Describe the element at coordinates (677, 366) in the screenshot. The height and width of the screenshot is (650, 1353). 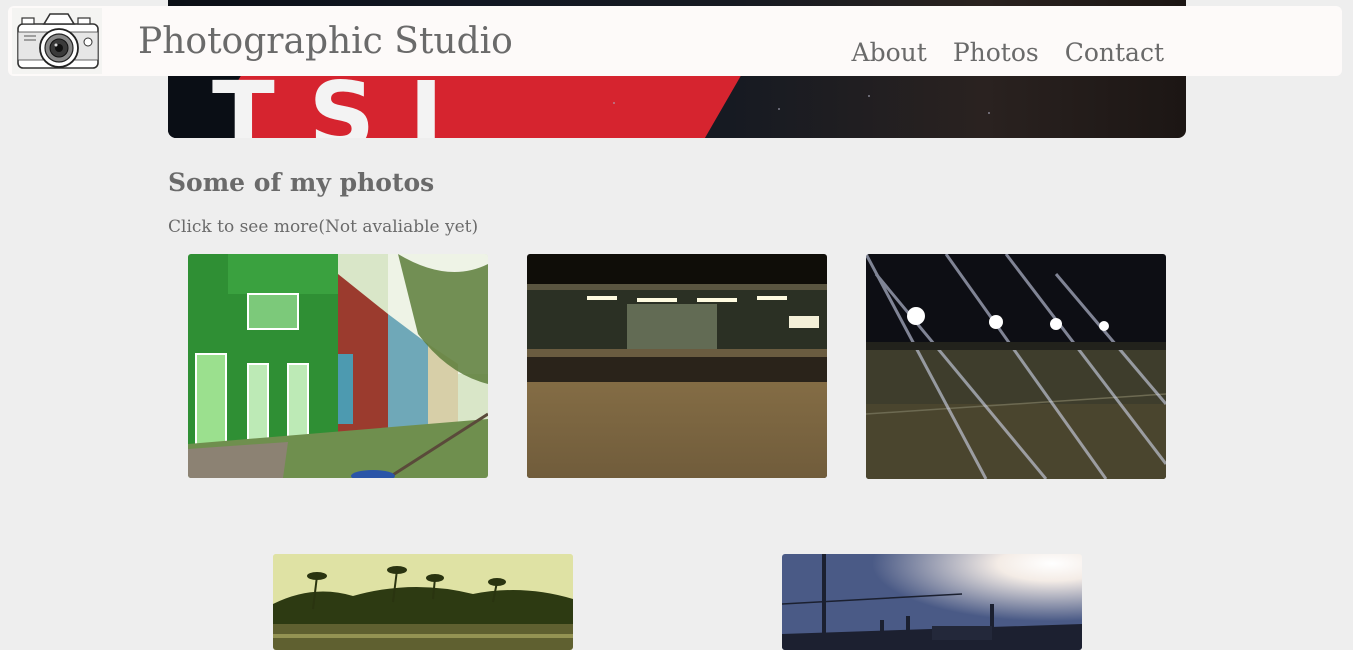
I see `photo-train-station` at that location.